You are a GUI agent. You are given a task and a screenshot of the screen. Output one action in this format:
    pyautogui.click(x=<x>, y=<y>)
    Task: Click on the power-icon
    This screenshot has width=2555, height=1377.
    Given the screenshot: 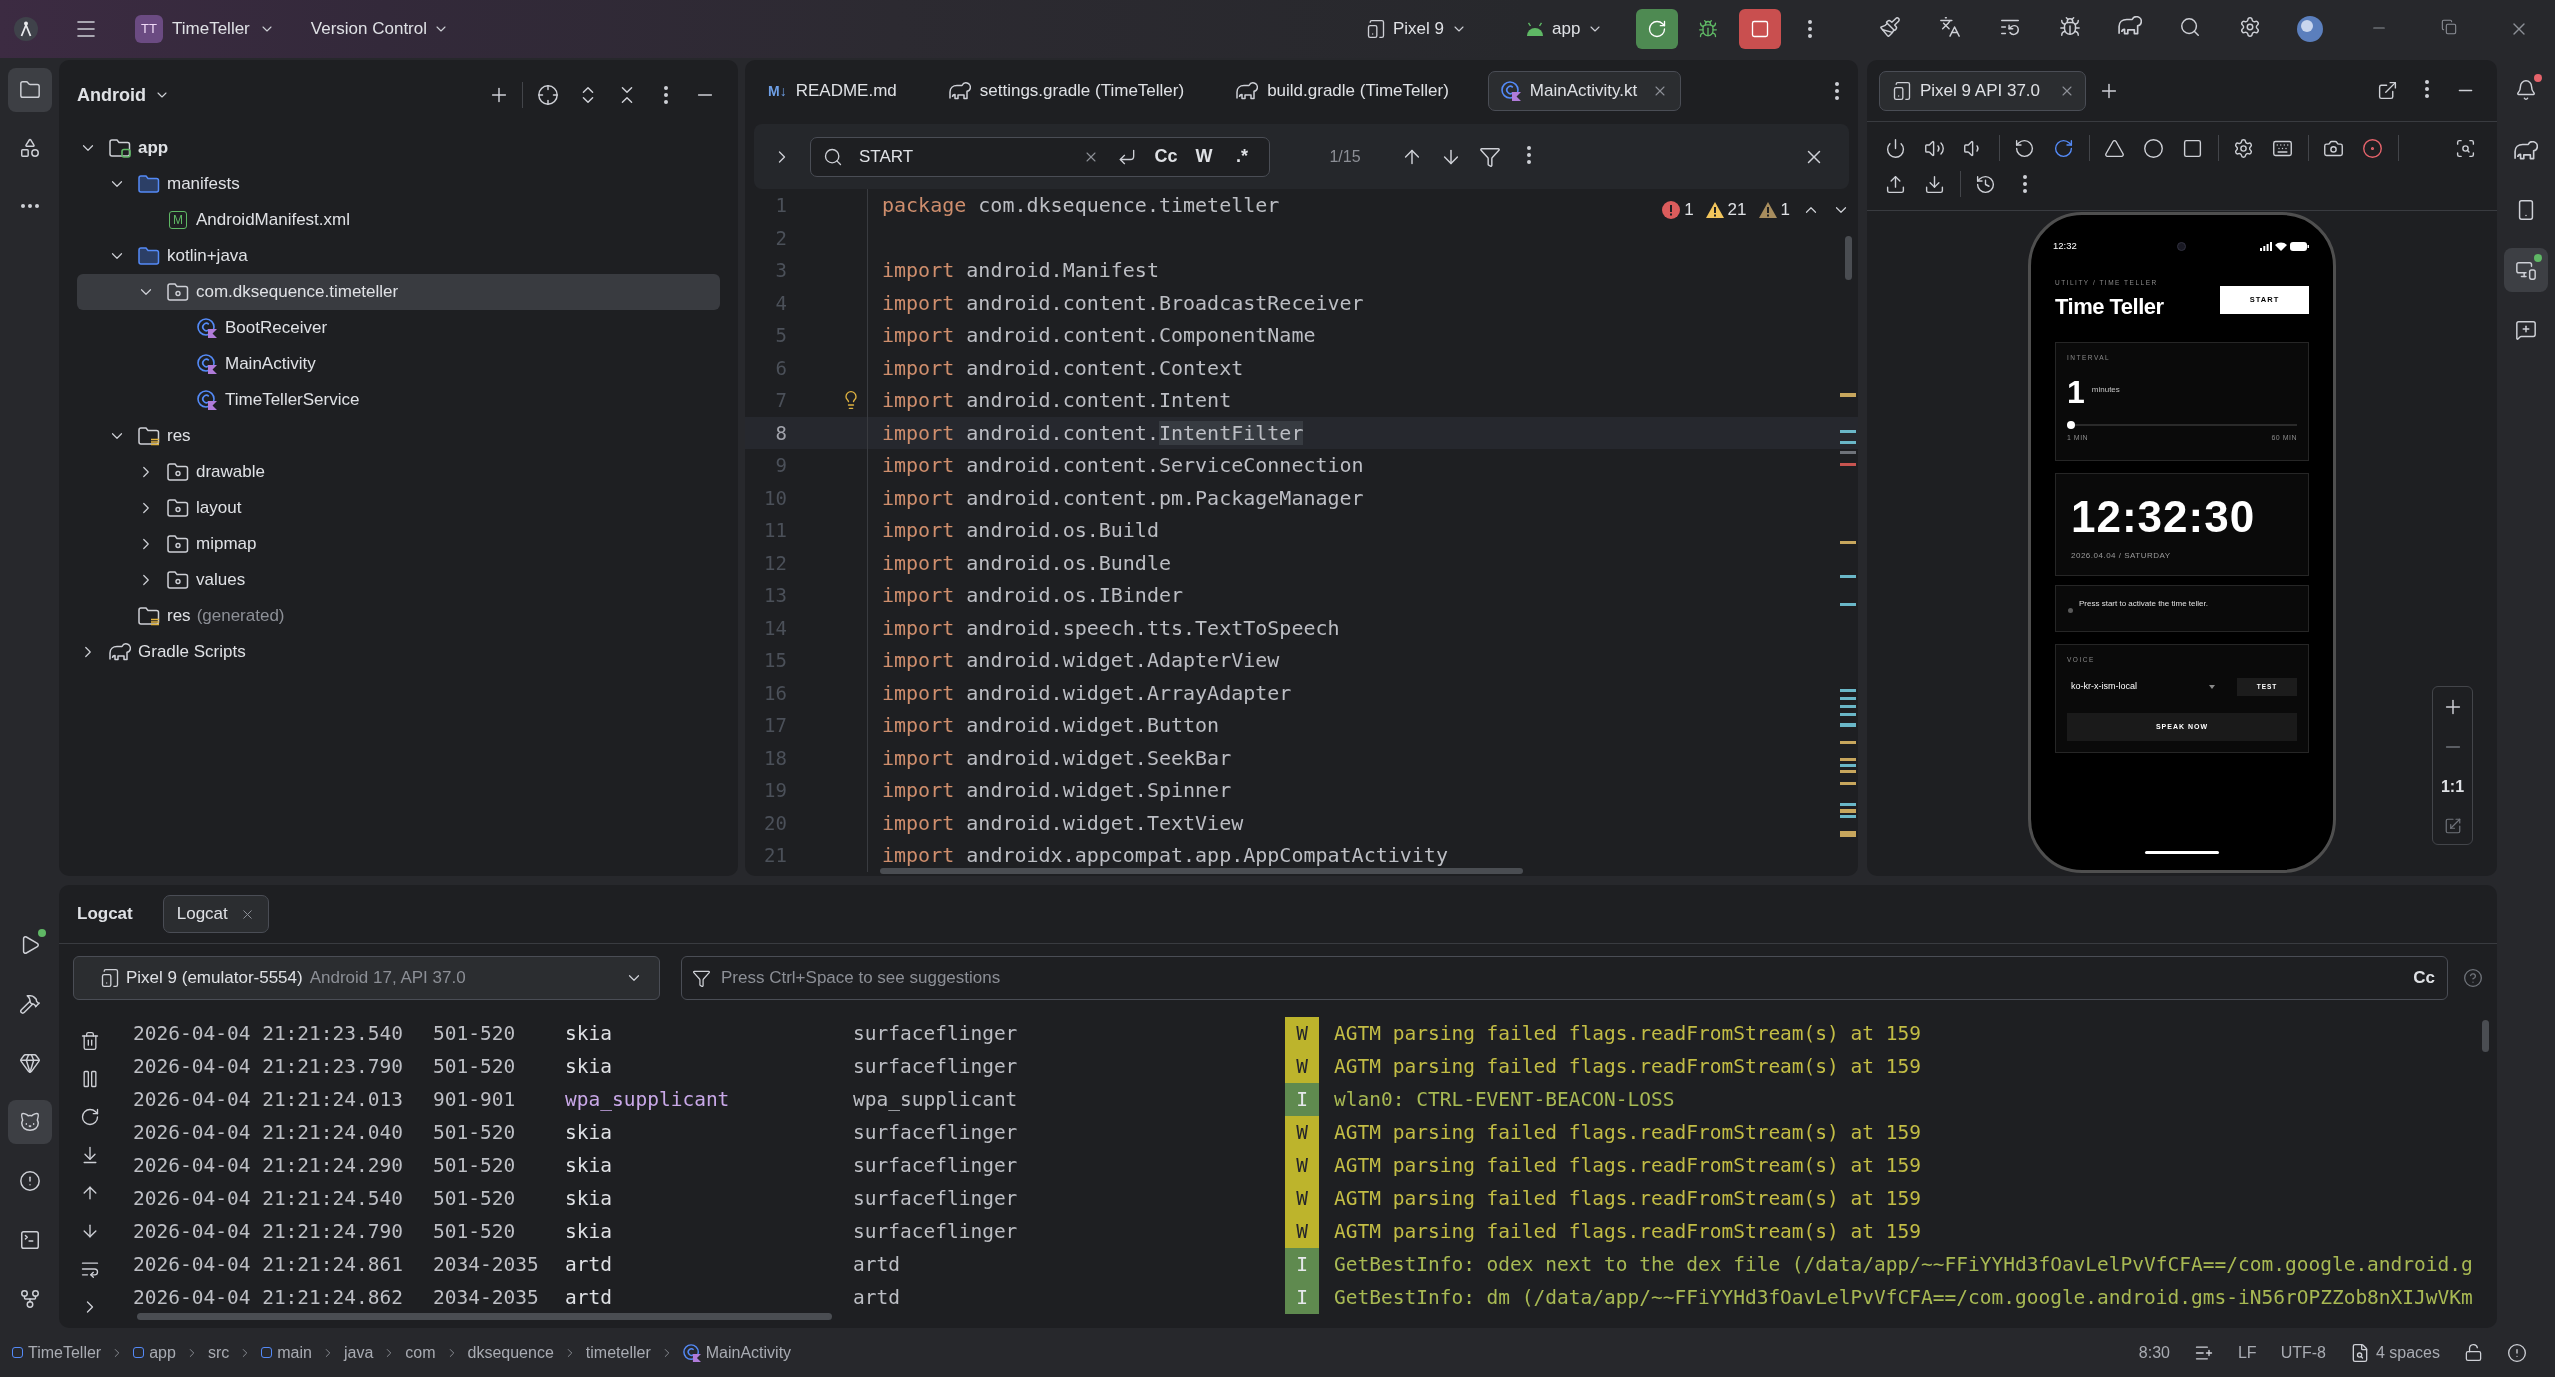 What is the action you would take?
    pyautogui.click(x=1895, y=148)
    